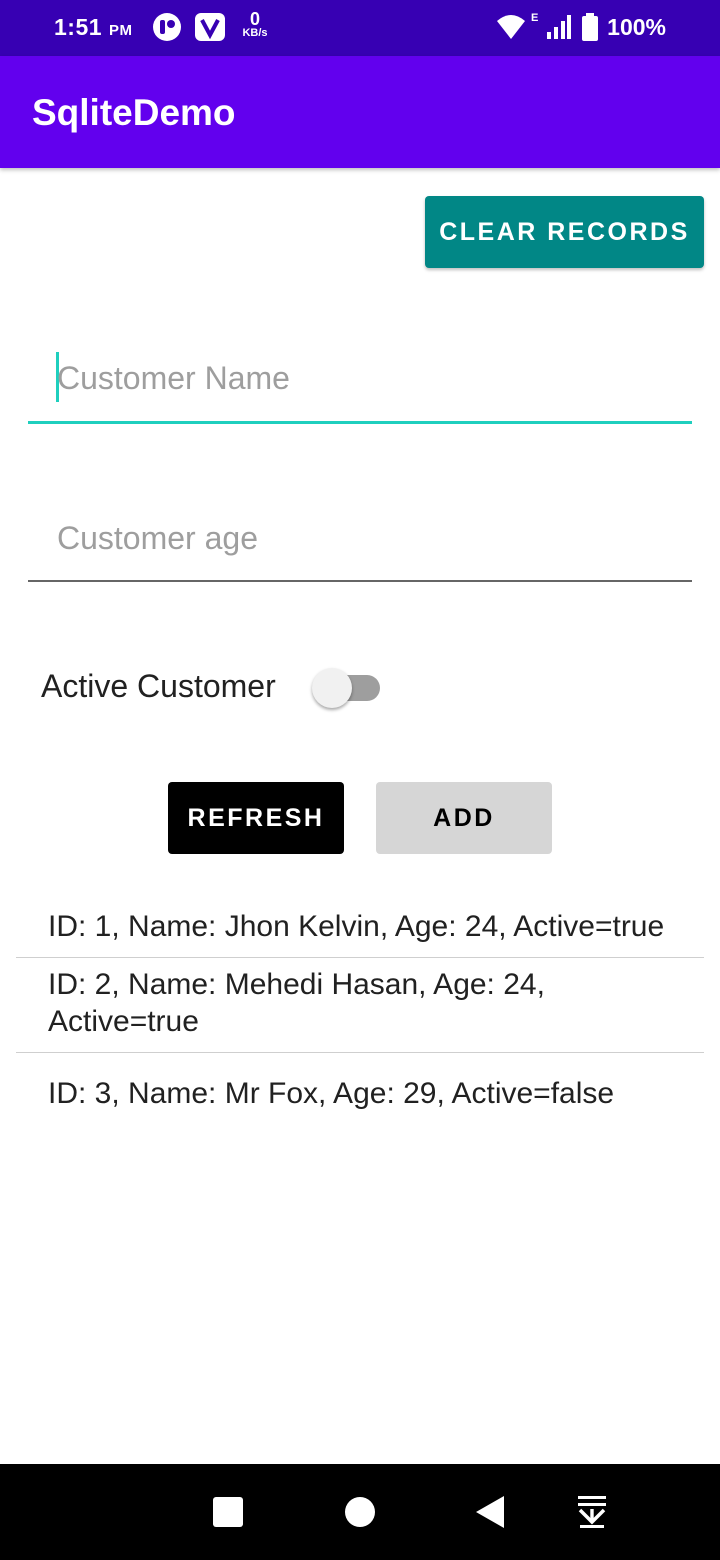 Image resolution: width=720 pixels, height=1560 pixels. I want to click on active-customer-switch, so click(347, 688).